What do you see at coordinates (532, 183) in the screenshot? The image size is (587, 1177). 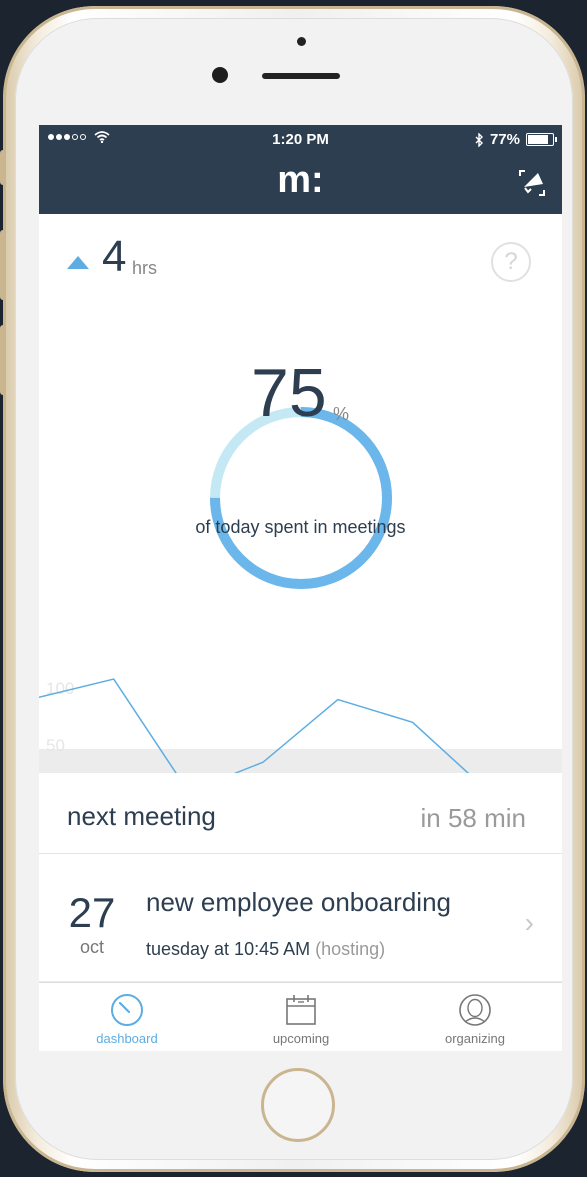 I see `announcement-icon` at bounding box center [532, 183].